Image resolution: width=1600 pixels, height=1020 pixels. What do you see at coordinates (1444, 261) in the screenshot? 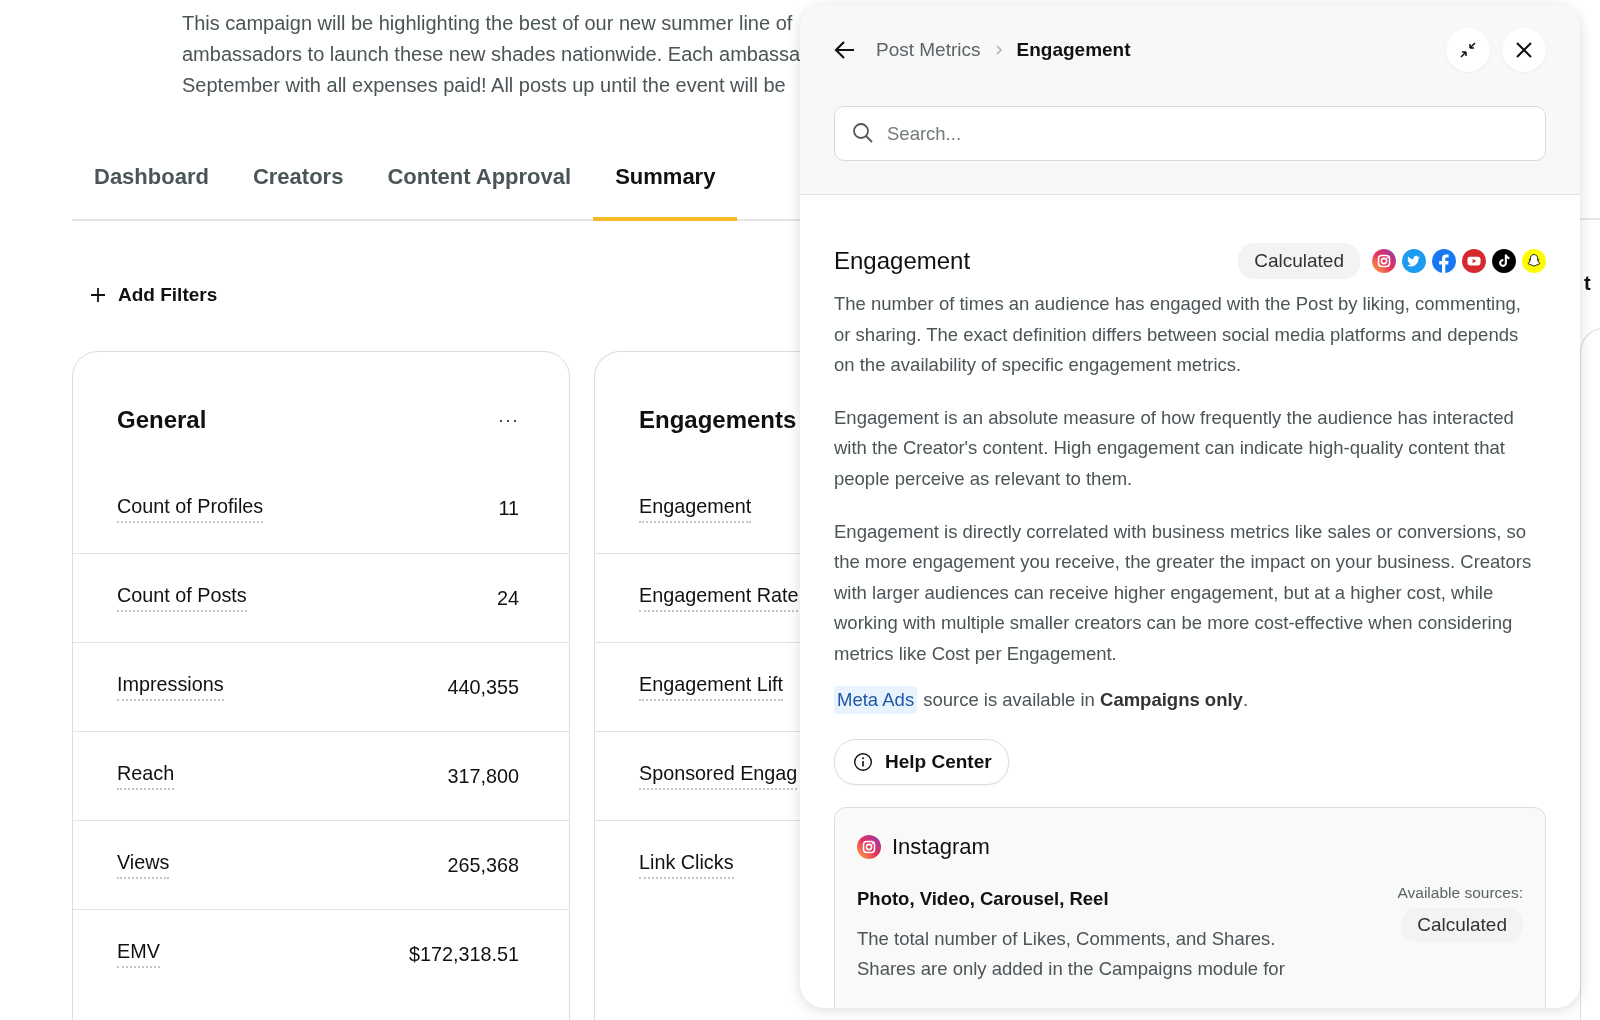
I see `facebook-icon` at bounding box center [1444, 261].